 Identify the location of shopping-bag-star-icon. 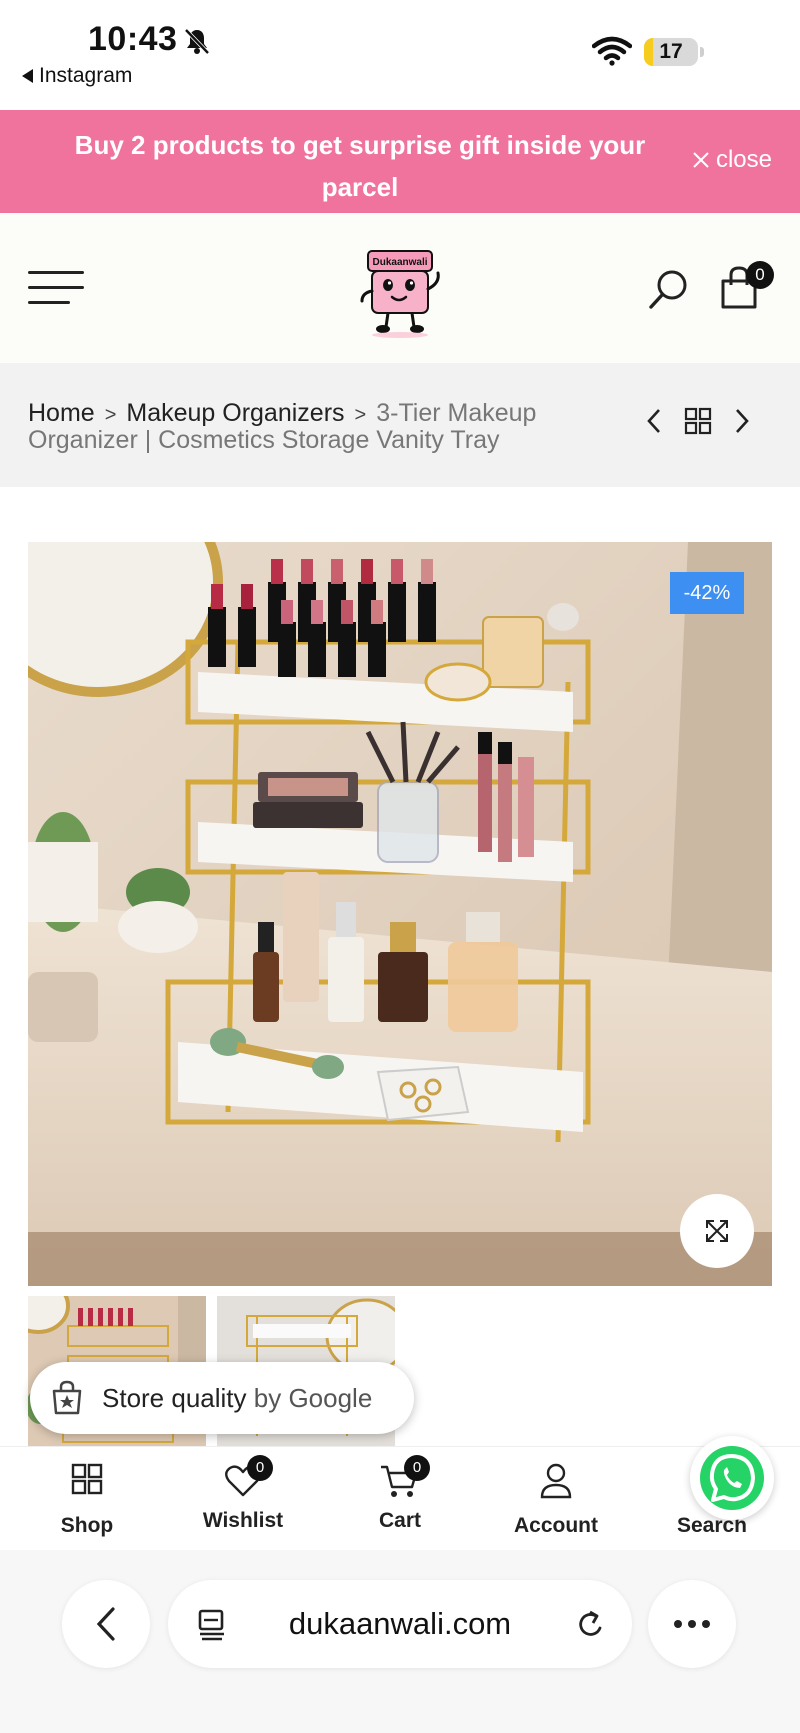
(67, 1397).